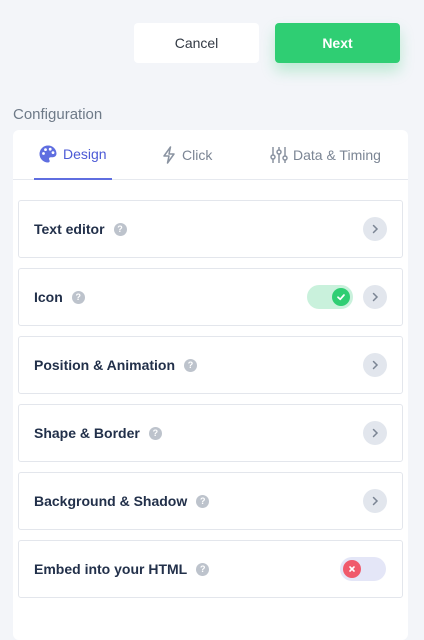 The image size is (424, 640). Describe the element at coordinates (85, 154) in the screenshot. I see `tab-design-label: Design` at that location.